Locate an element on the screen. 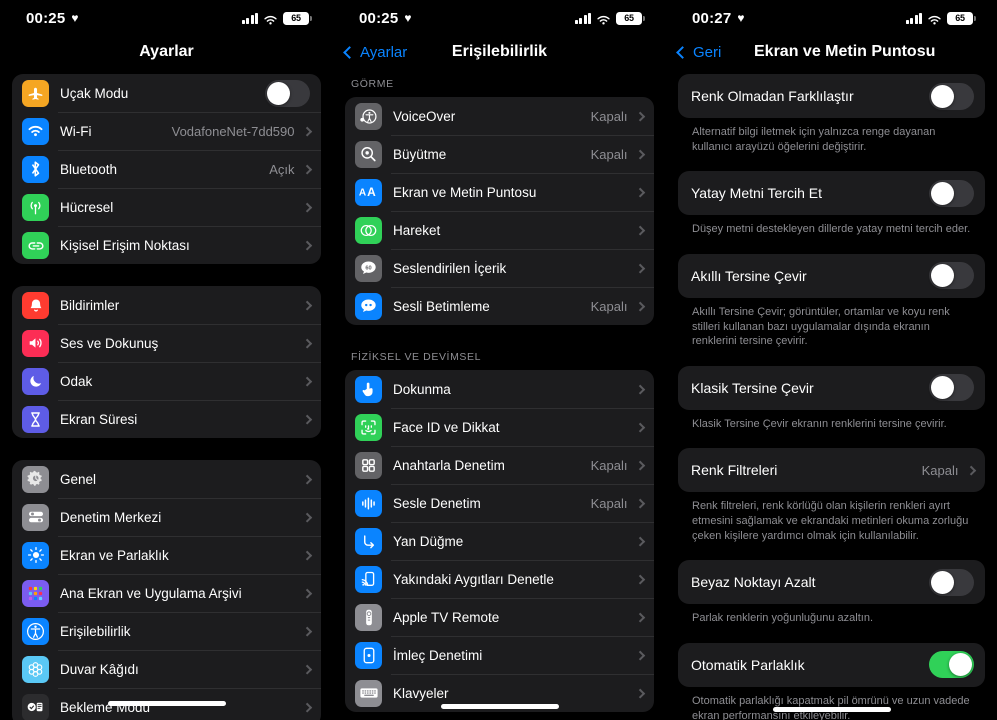  row-label: Erişilebilirlik is located at coordinates (95, 631).